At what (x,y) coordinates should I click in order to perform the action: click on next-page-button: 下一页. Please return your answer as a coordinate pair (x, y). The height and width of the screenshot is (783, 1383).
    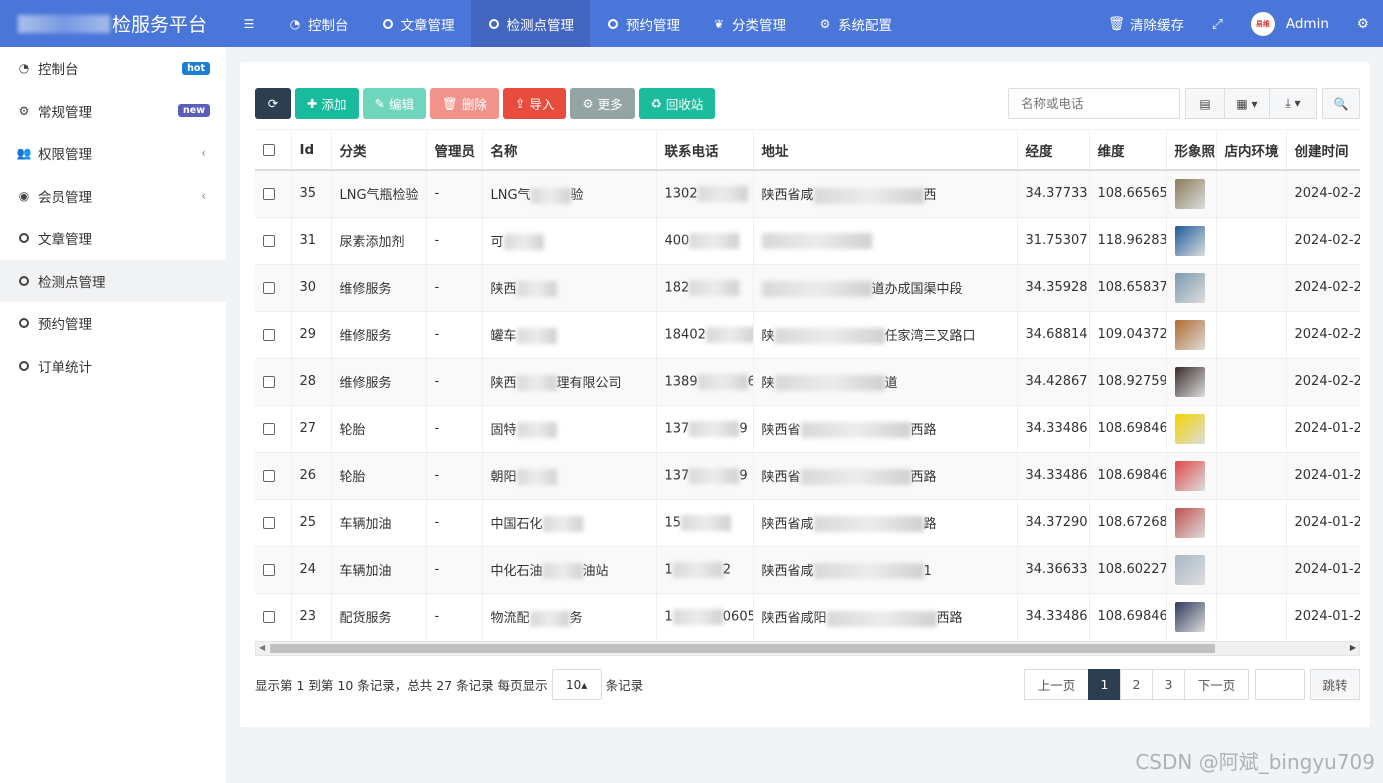
    Looking at the image, I should click on (1216, 684).